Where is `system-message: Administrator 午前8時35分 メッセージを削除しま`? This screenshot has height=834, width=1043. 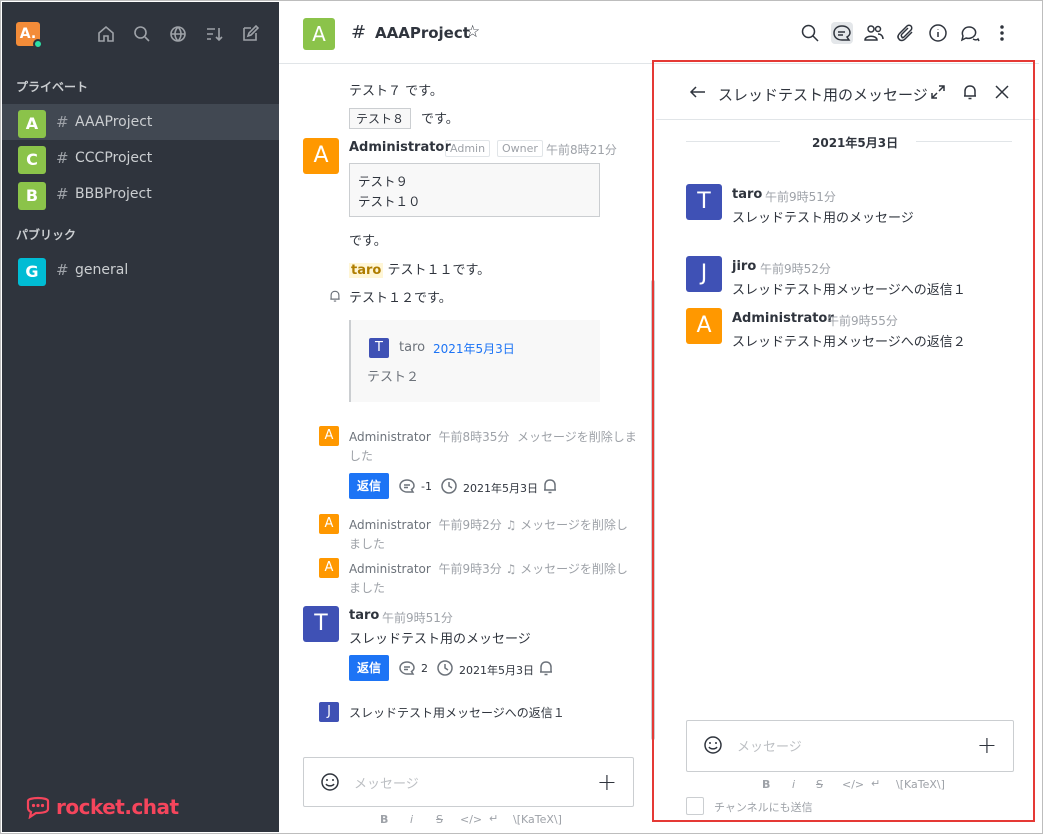 system-message: Administrator 午前8時35分 メッセージを削除しま is located at coordinates (493, 436).